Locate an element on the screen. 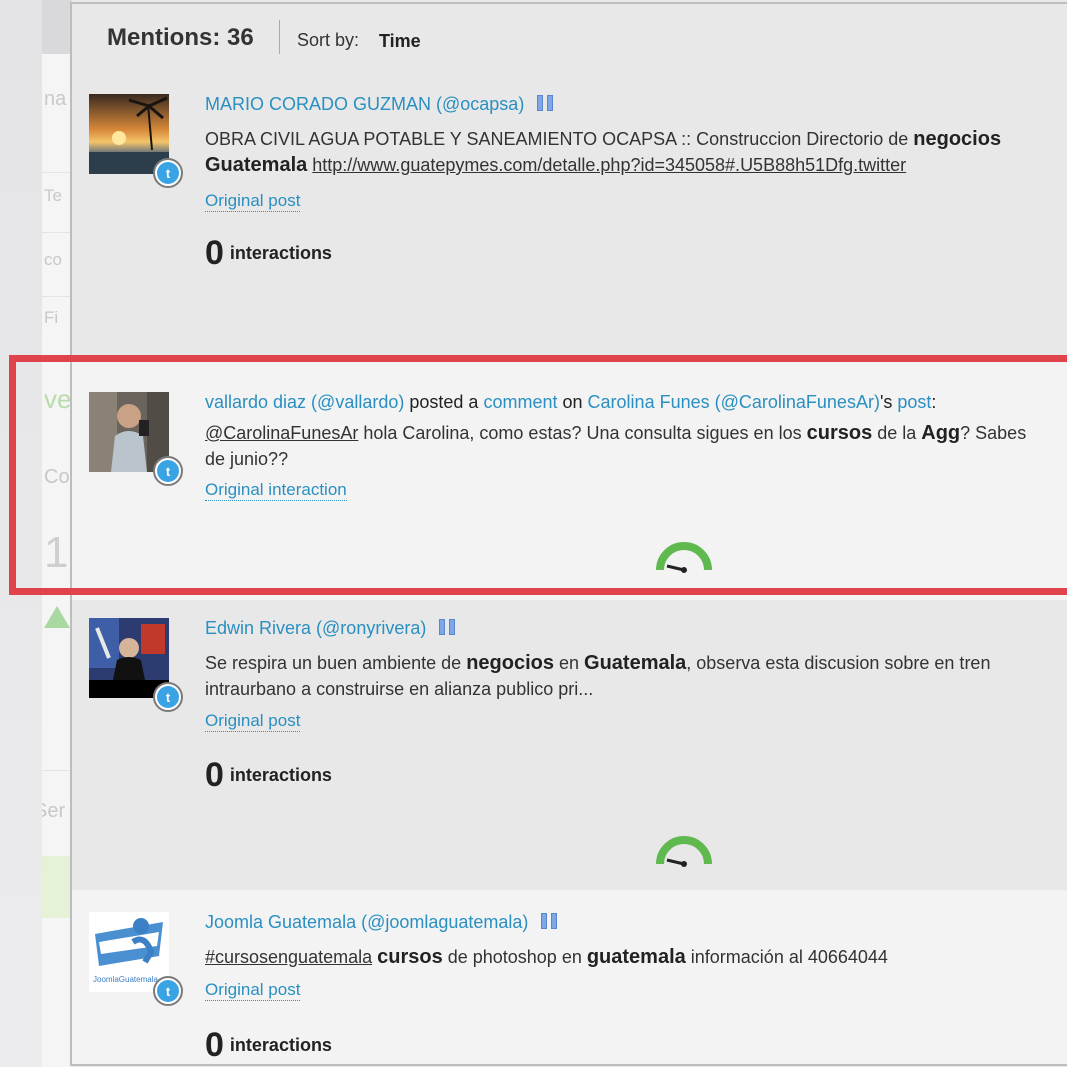  target-author-link: Carolina Funes (@CarolinaFunesAr) is located at coordinates (734, 402).